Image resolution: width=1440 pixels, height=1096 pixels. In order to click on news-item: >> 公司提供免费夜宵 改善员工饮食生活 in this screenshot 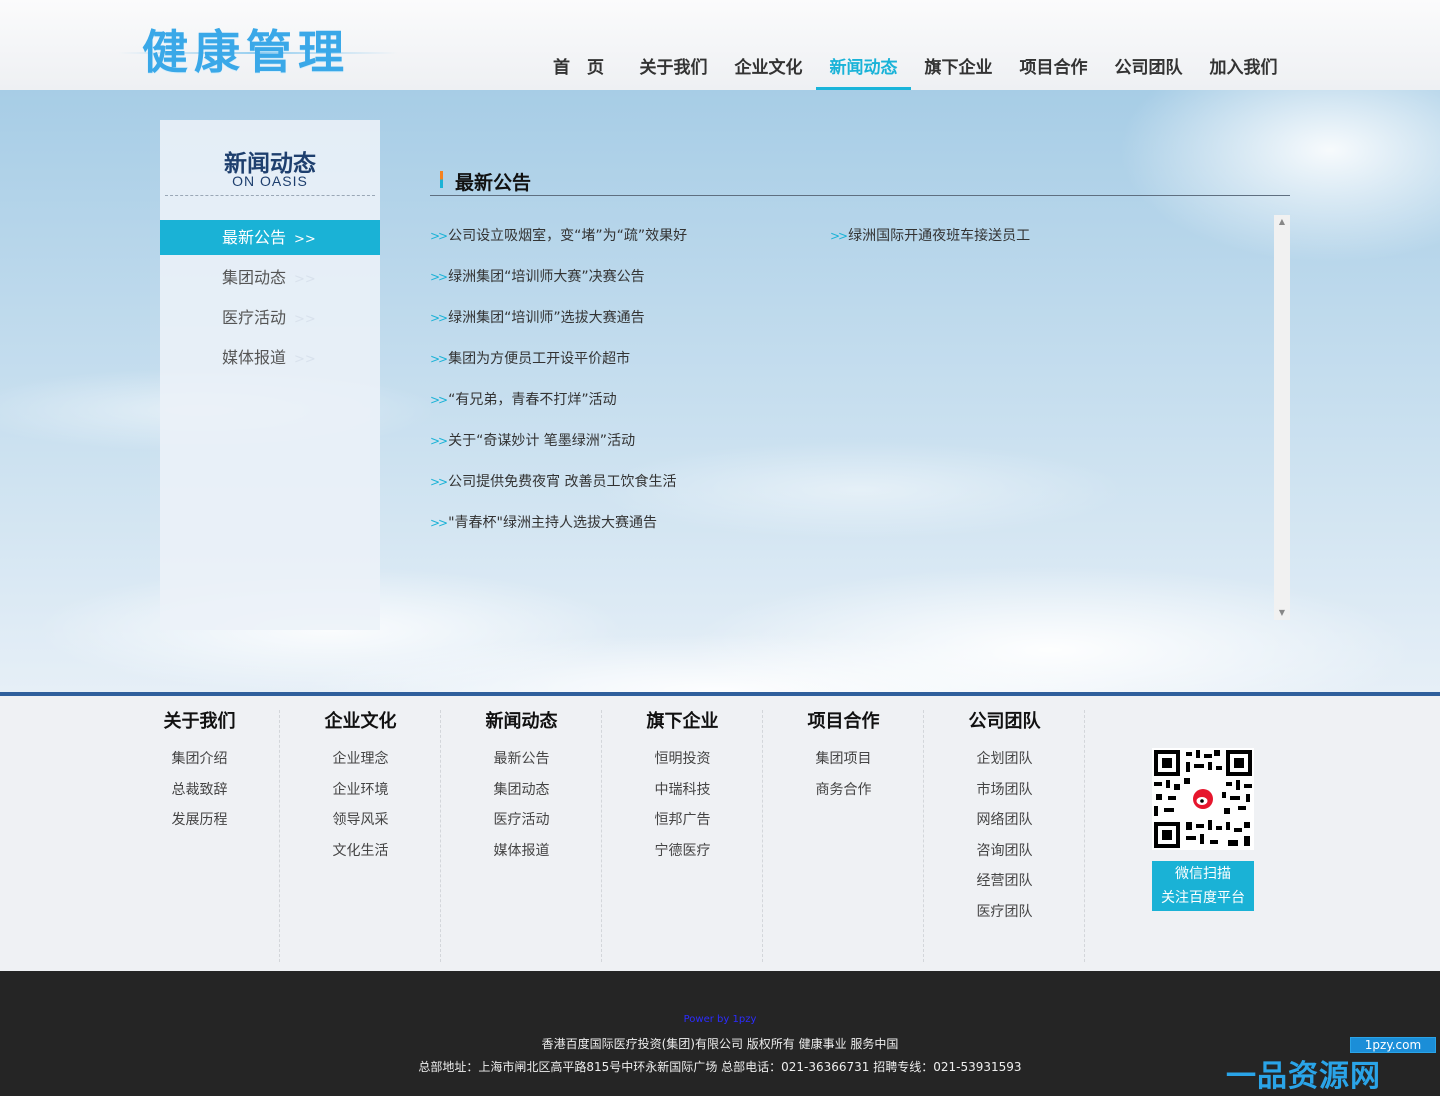, I will do `click(558, 481)`.